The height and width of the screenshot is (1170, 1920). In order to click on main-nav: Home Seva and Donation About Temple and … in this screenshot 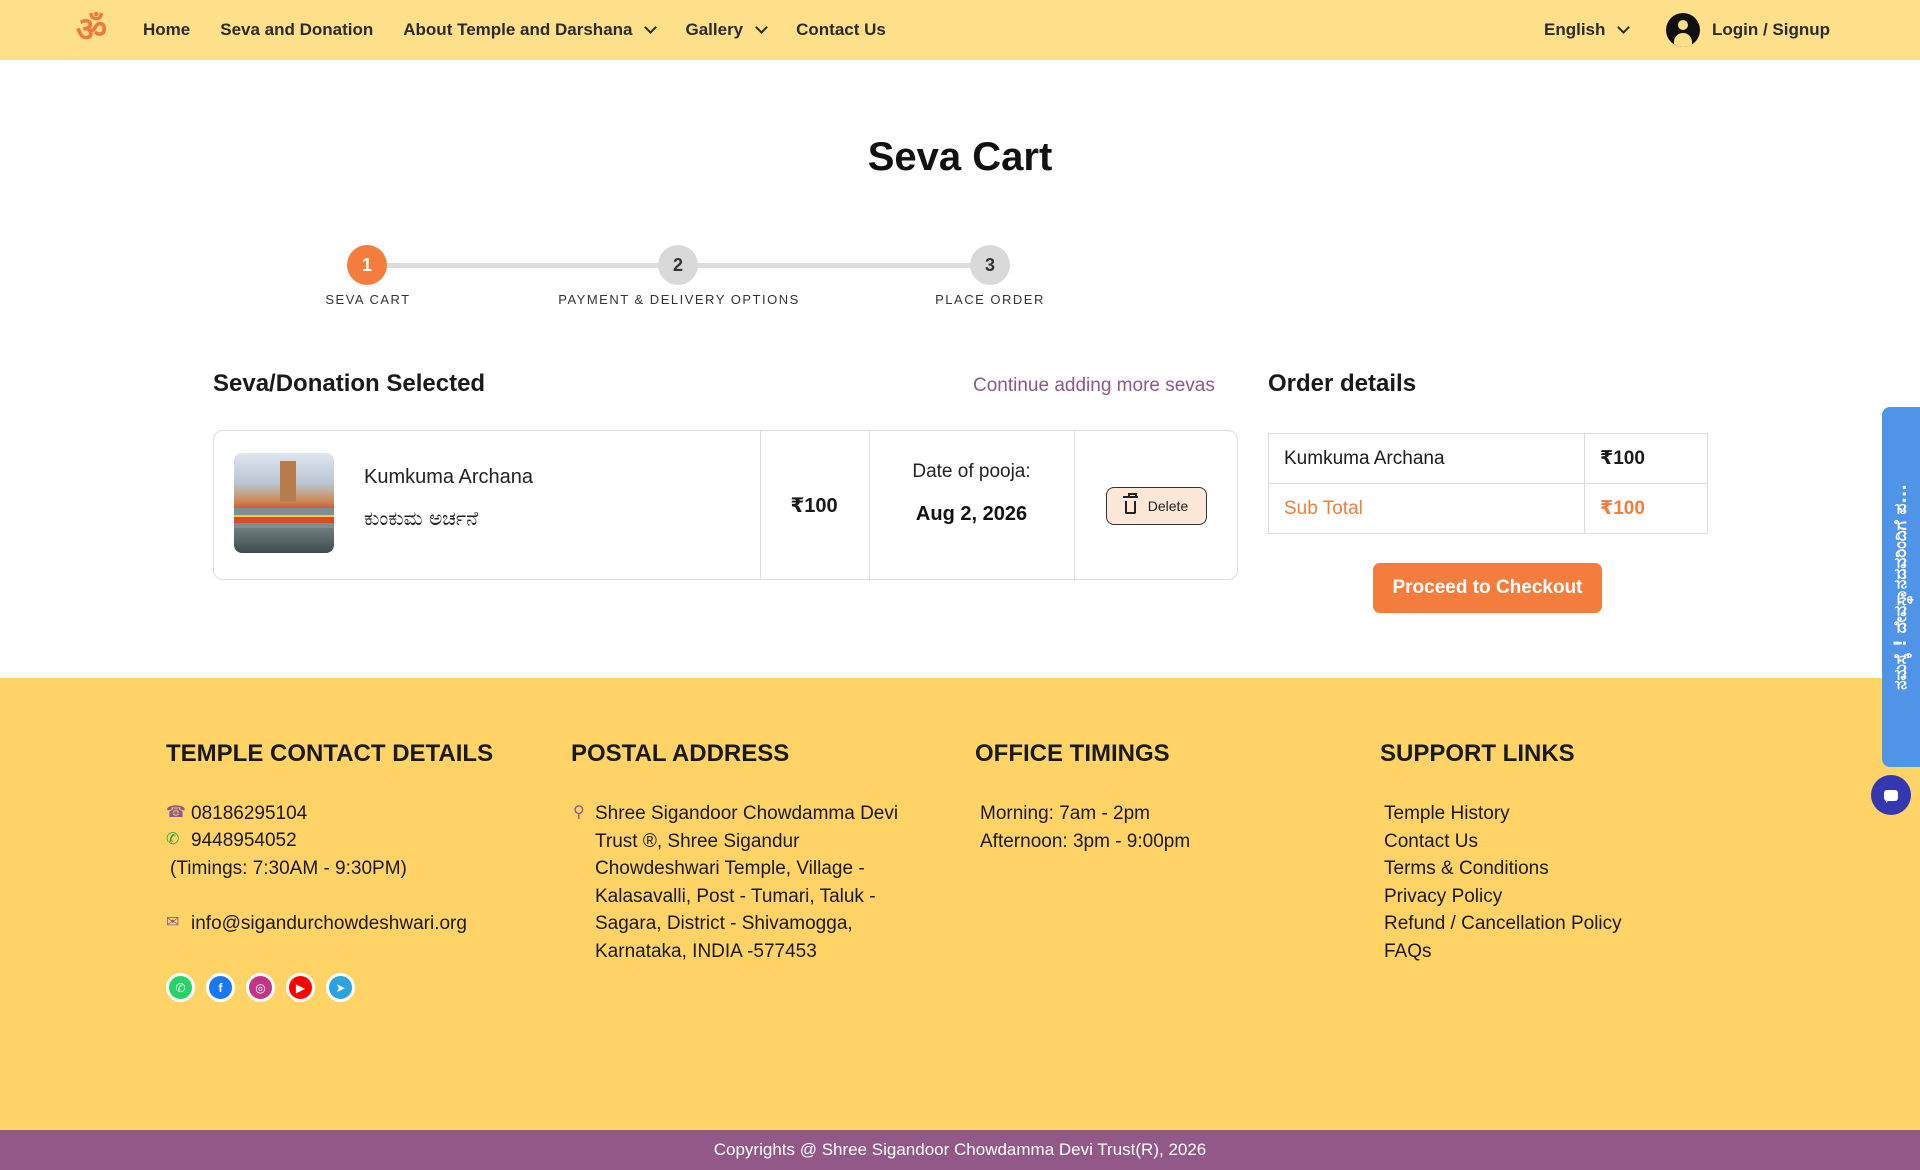, I will do `click(529, 30)`.